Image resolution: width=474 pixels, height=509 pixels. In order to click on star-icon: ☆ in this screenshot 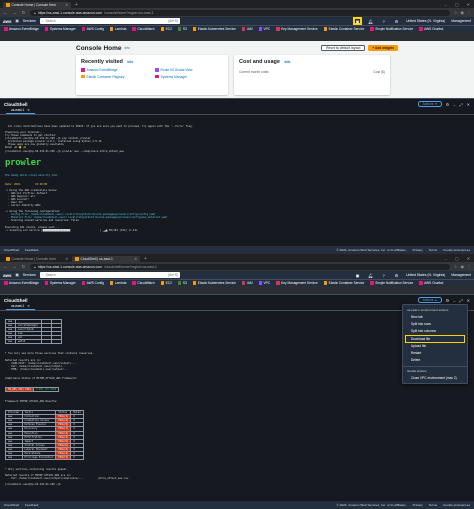, I will do `click(456, 266)`.